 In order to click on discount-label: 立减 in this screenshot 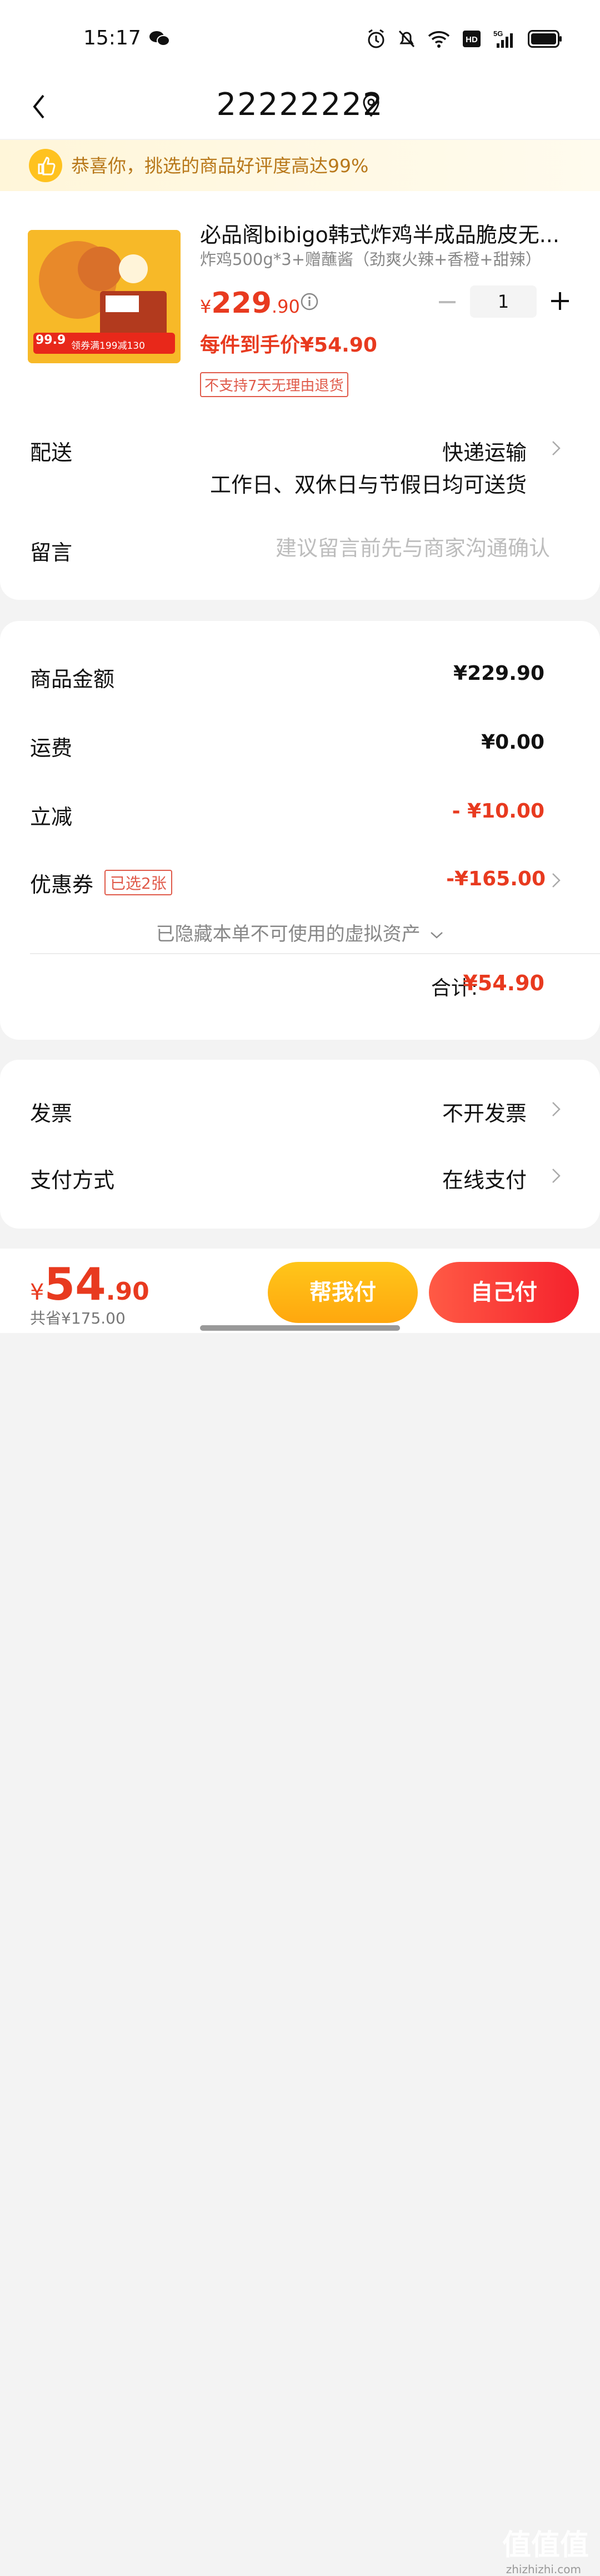, I will do `click(52, 817)`.